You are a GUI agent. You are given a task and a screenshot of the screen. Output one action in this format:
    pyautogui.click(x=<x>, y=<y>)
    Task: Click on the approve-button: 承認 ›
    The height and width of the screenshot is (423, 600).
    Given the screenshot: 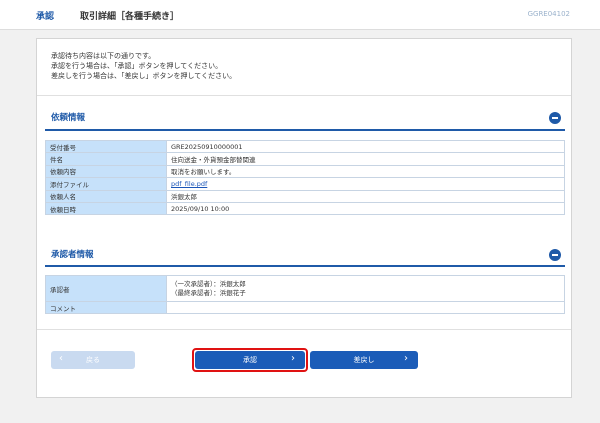 What is the action you would take?
    pyautogui.click(x=250, y=360)
    